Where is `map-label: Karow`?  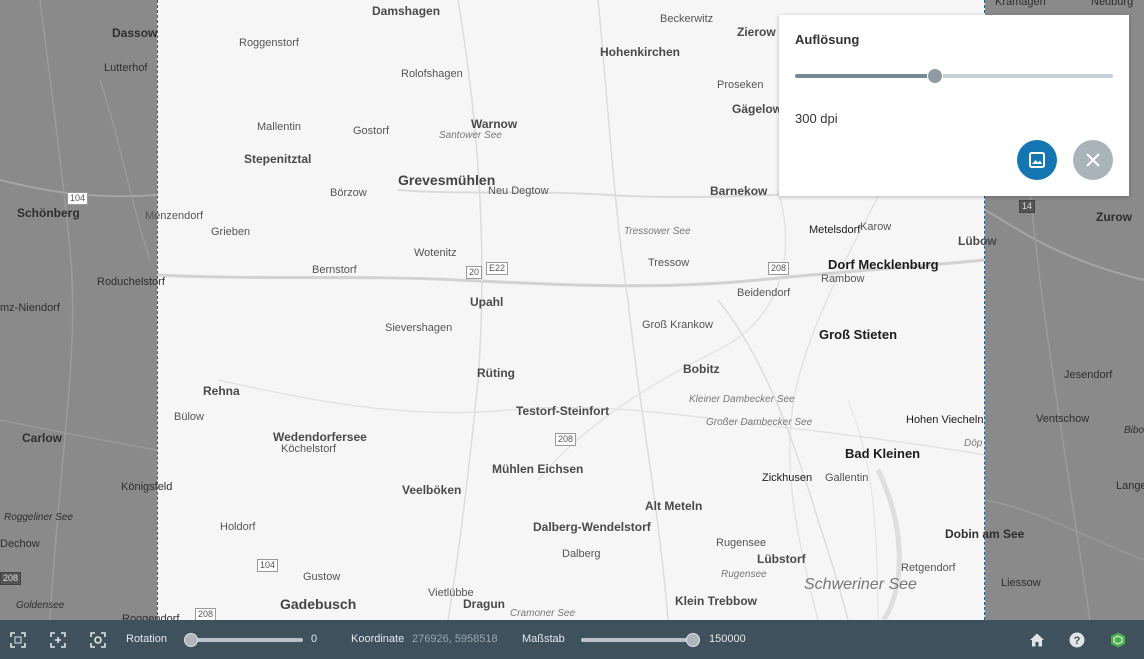 map-label: Karow is located at coordinates (876, 227).